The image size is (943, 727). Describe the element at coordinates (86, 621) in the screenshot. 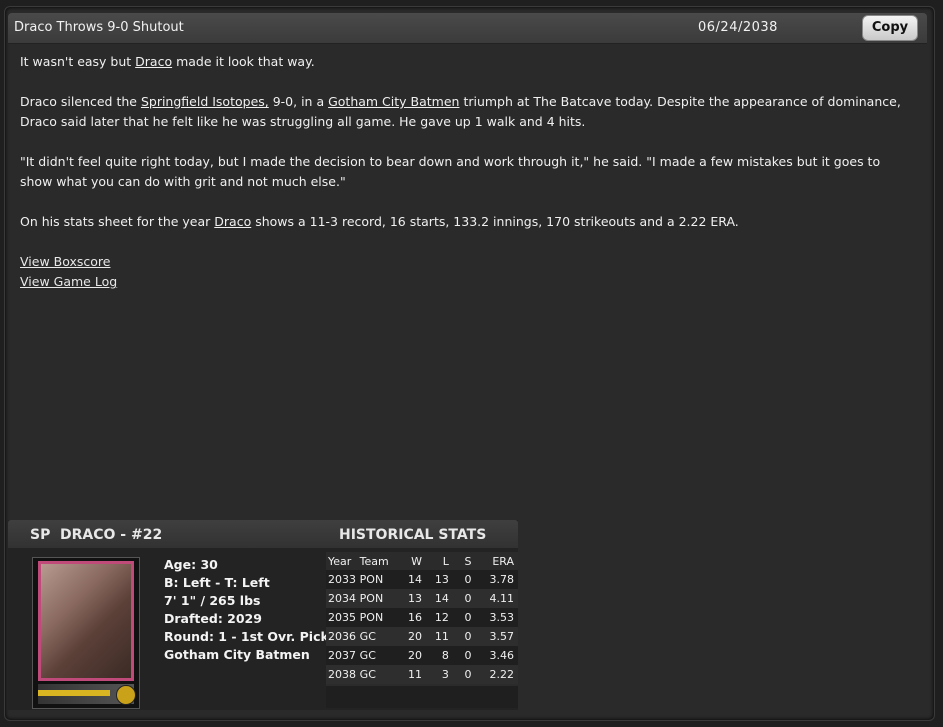

I see `player-portrait-image` at that location.